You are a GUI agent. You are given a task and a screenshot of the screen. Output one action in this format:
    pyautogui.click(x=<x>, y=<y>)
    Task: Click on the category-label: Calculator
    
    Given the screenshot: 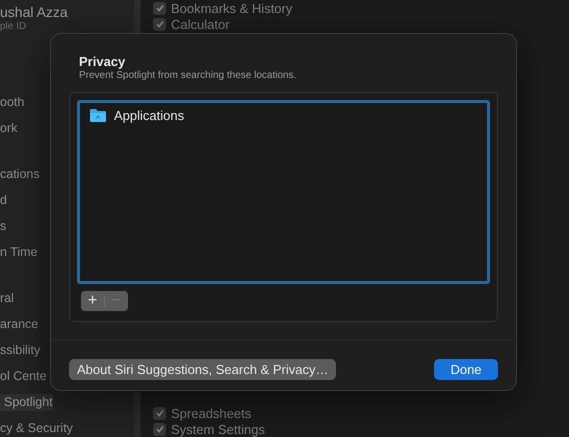 What is the action you would take?
    pyautogui.click(x=200, y=24)
    